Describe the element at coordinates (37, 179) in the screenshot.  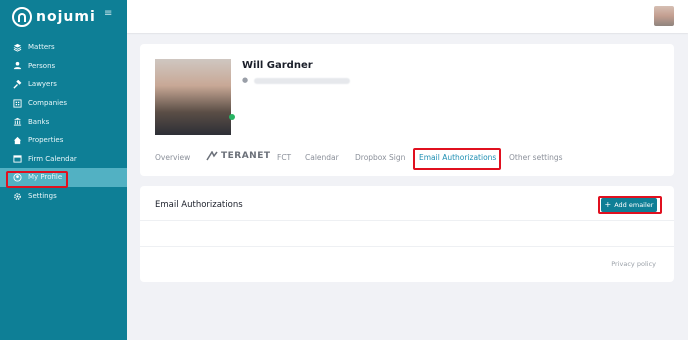
I see `my-profile-highlight-box` at that location.